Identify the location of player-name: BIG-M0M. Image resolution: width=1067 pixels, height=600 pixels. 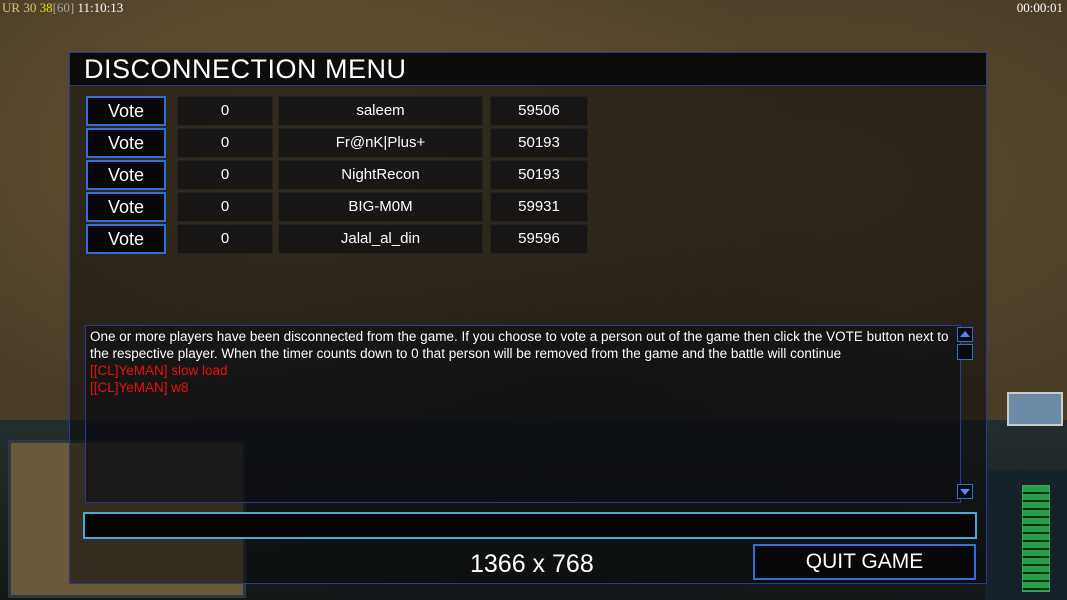
(380, 207).